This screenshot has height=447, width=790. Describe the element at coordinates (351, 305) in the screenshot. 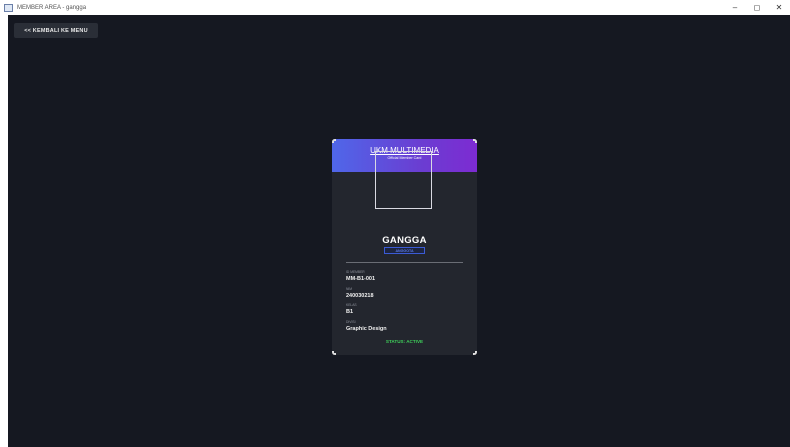

I see `field-label: KELAS` at that location.